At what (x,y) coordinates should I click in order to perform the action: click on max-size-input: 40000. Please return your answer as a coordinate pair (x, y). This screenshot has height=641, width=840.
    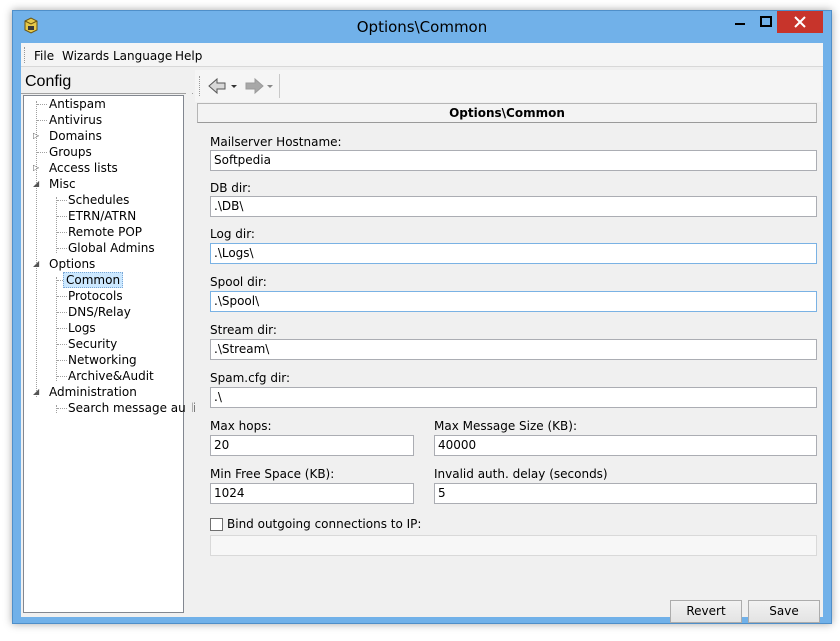
    Looking at the image, I should click on (625, 445).